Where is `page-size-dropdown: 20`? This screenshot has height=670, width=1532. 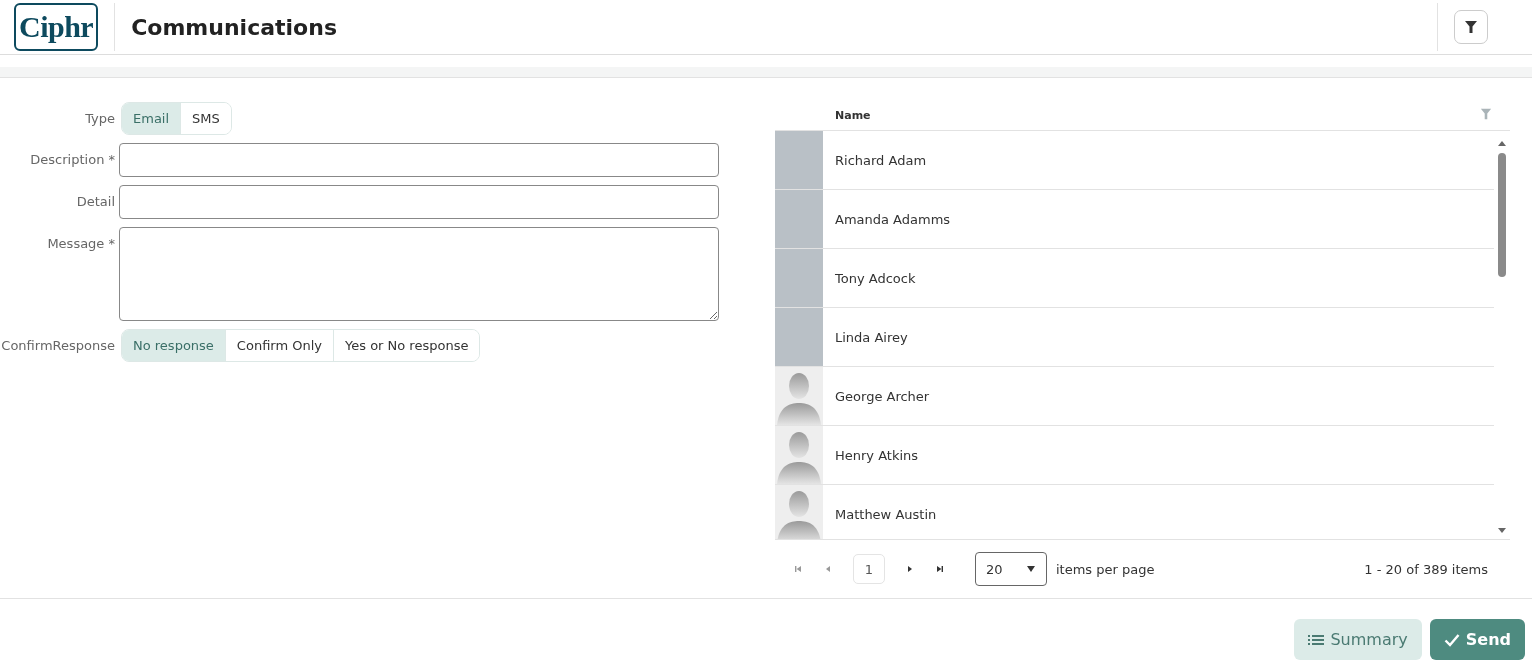 page-size-dropdown: 20 is located at coordinates (1011, 569).